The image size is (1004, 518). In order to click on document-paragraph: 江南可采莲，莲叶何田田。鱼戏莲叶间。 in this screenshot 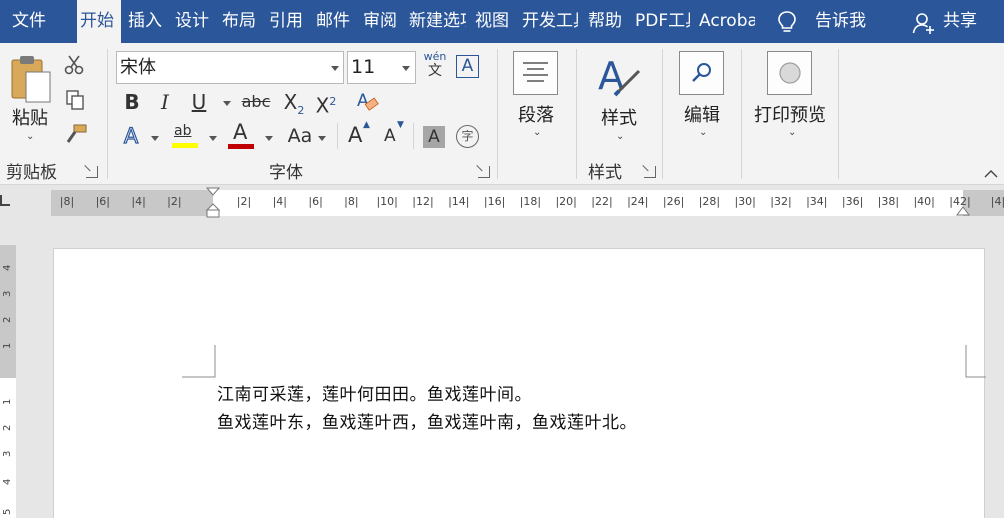, I will do `click(374, 392)`.